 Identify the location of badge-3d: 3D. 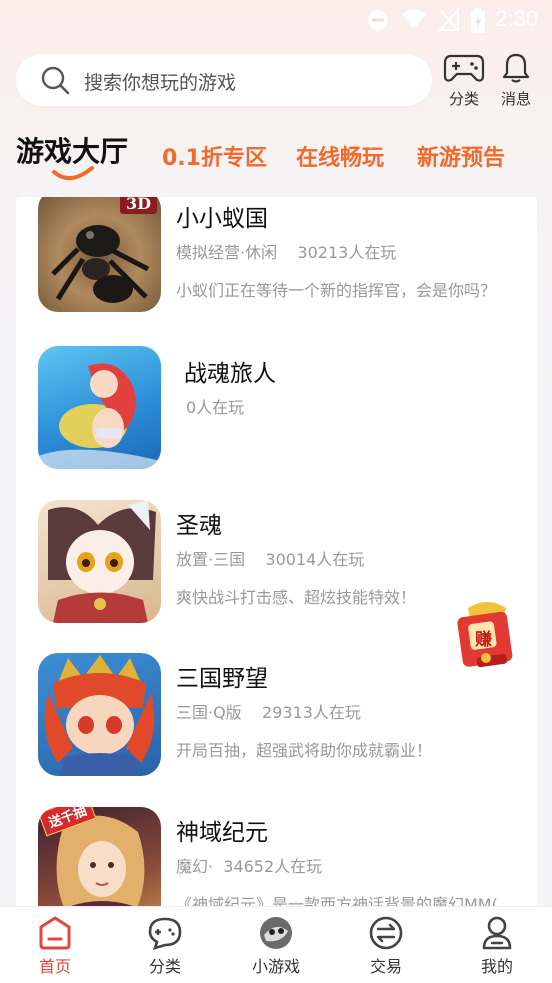
(138, 205).